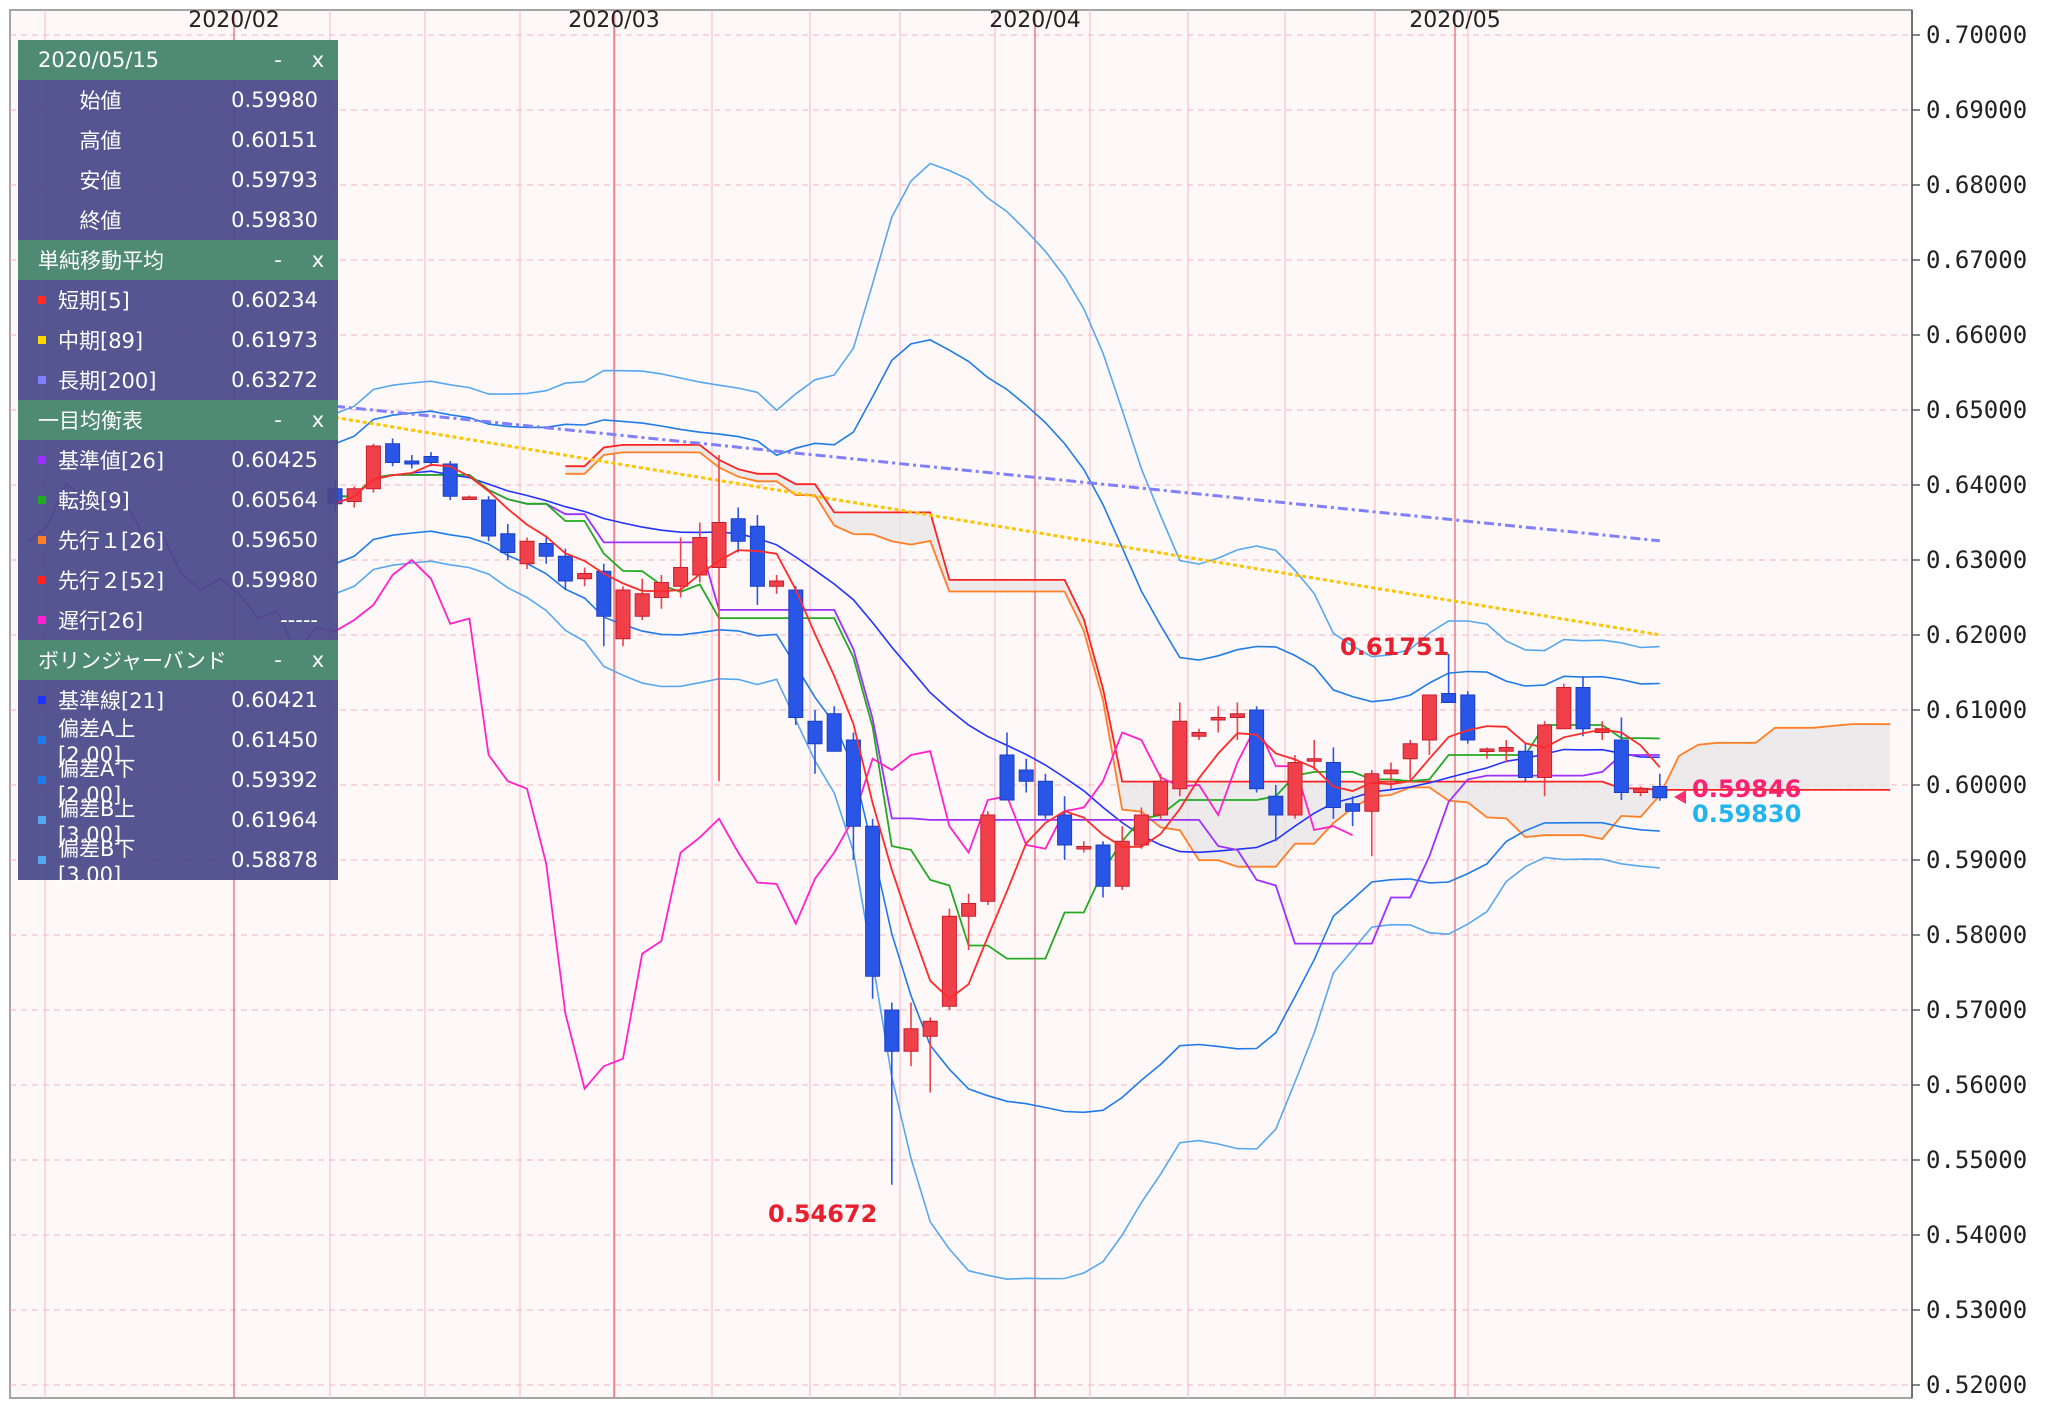 The width and height of the screenshot is (2046, 1408). Describe the element at coordinates (94, 301) in the screenshot. I see `indicator-label: 短期[5]` at that location.